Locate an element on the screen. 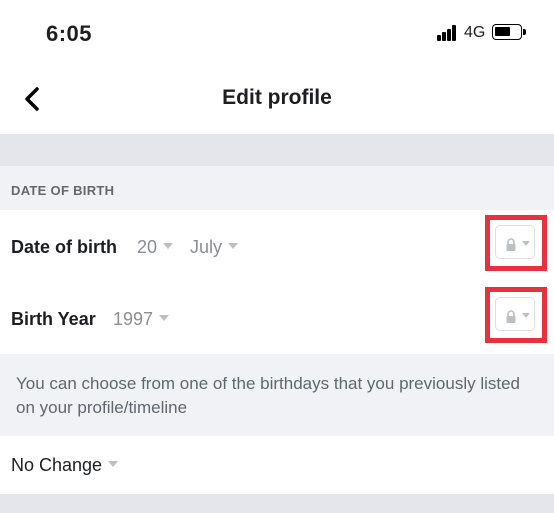  section-header-label: DATE OF BIRTH is located at coordinates (63, 190).